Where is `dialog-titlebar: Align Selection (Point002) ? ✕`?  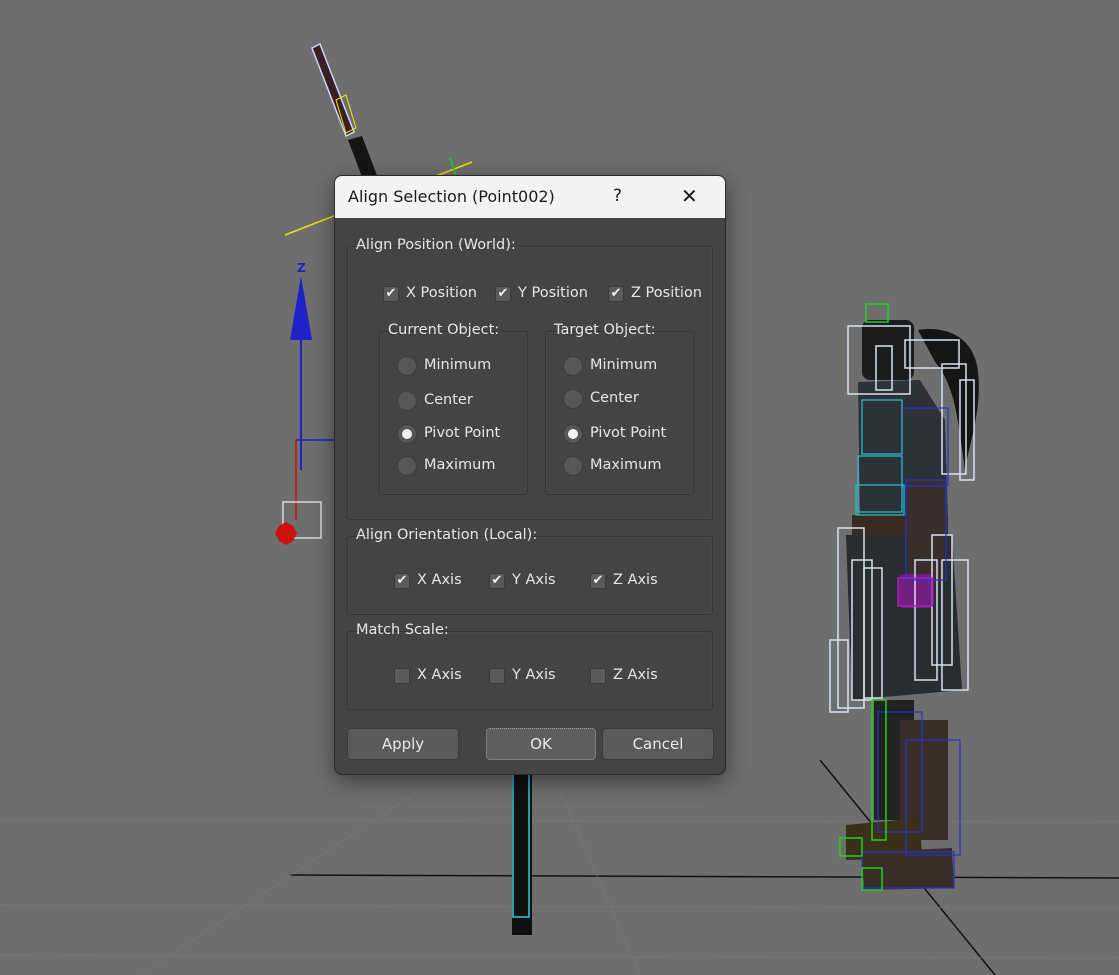 dialog-titlebar: Align Selection (Point002) ? ✕ is located at coordinates (530, 197).